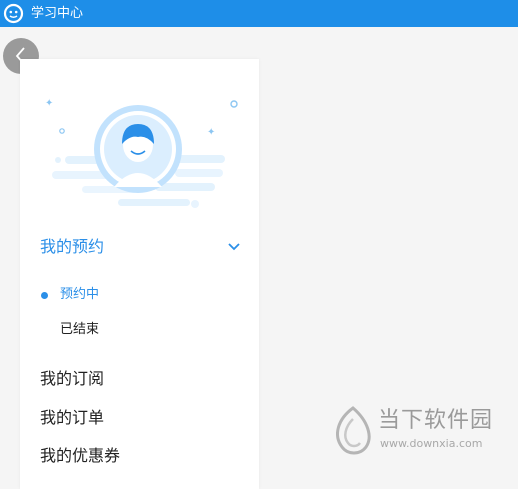 Image resolution: width=518 pixels, height=489 pixels. What do you see at coordinates (57, 13) in the screenshot?
I see `window-title: 学习中心` at bounding box center [57, 13].